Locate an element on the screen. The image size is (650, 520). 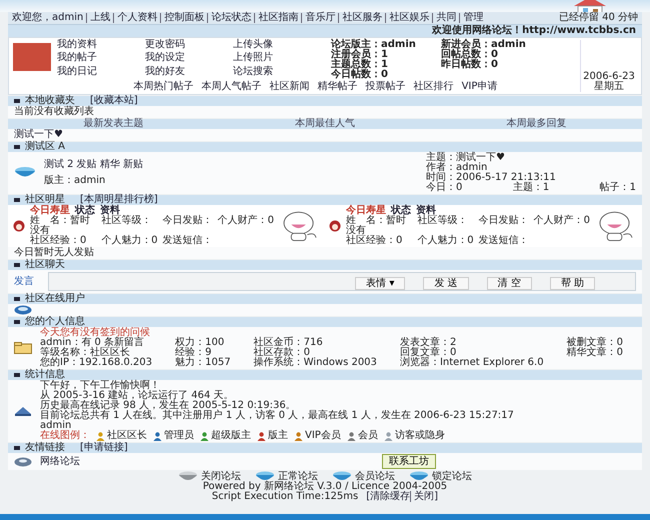
member-field: 社区经验：0 is located at coordinates (379, 241).